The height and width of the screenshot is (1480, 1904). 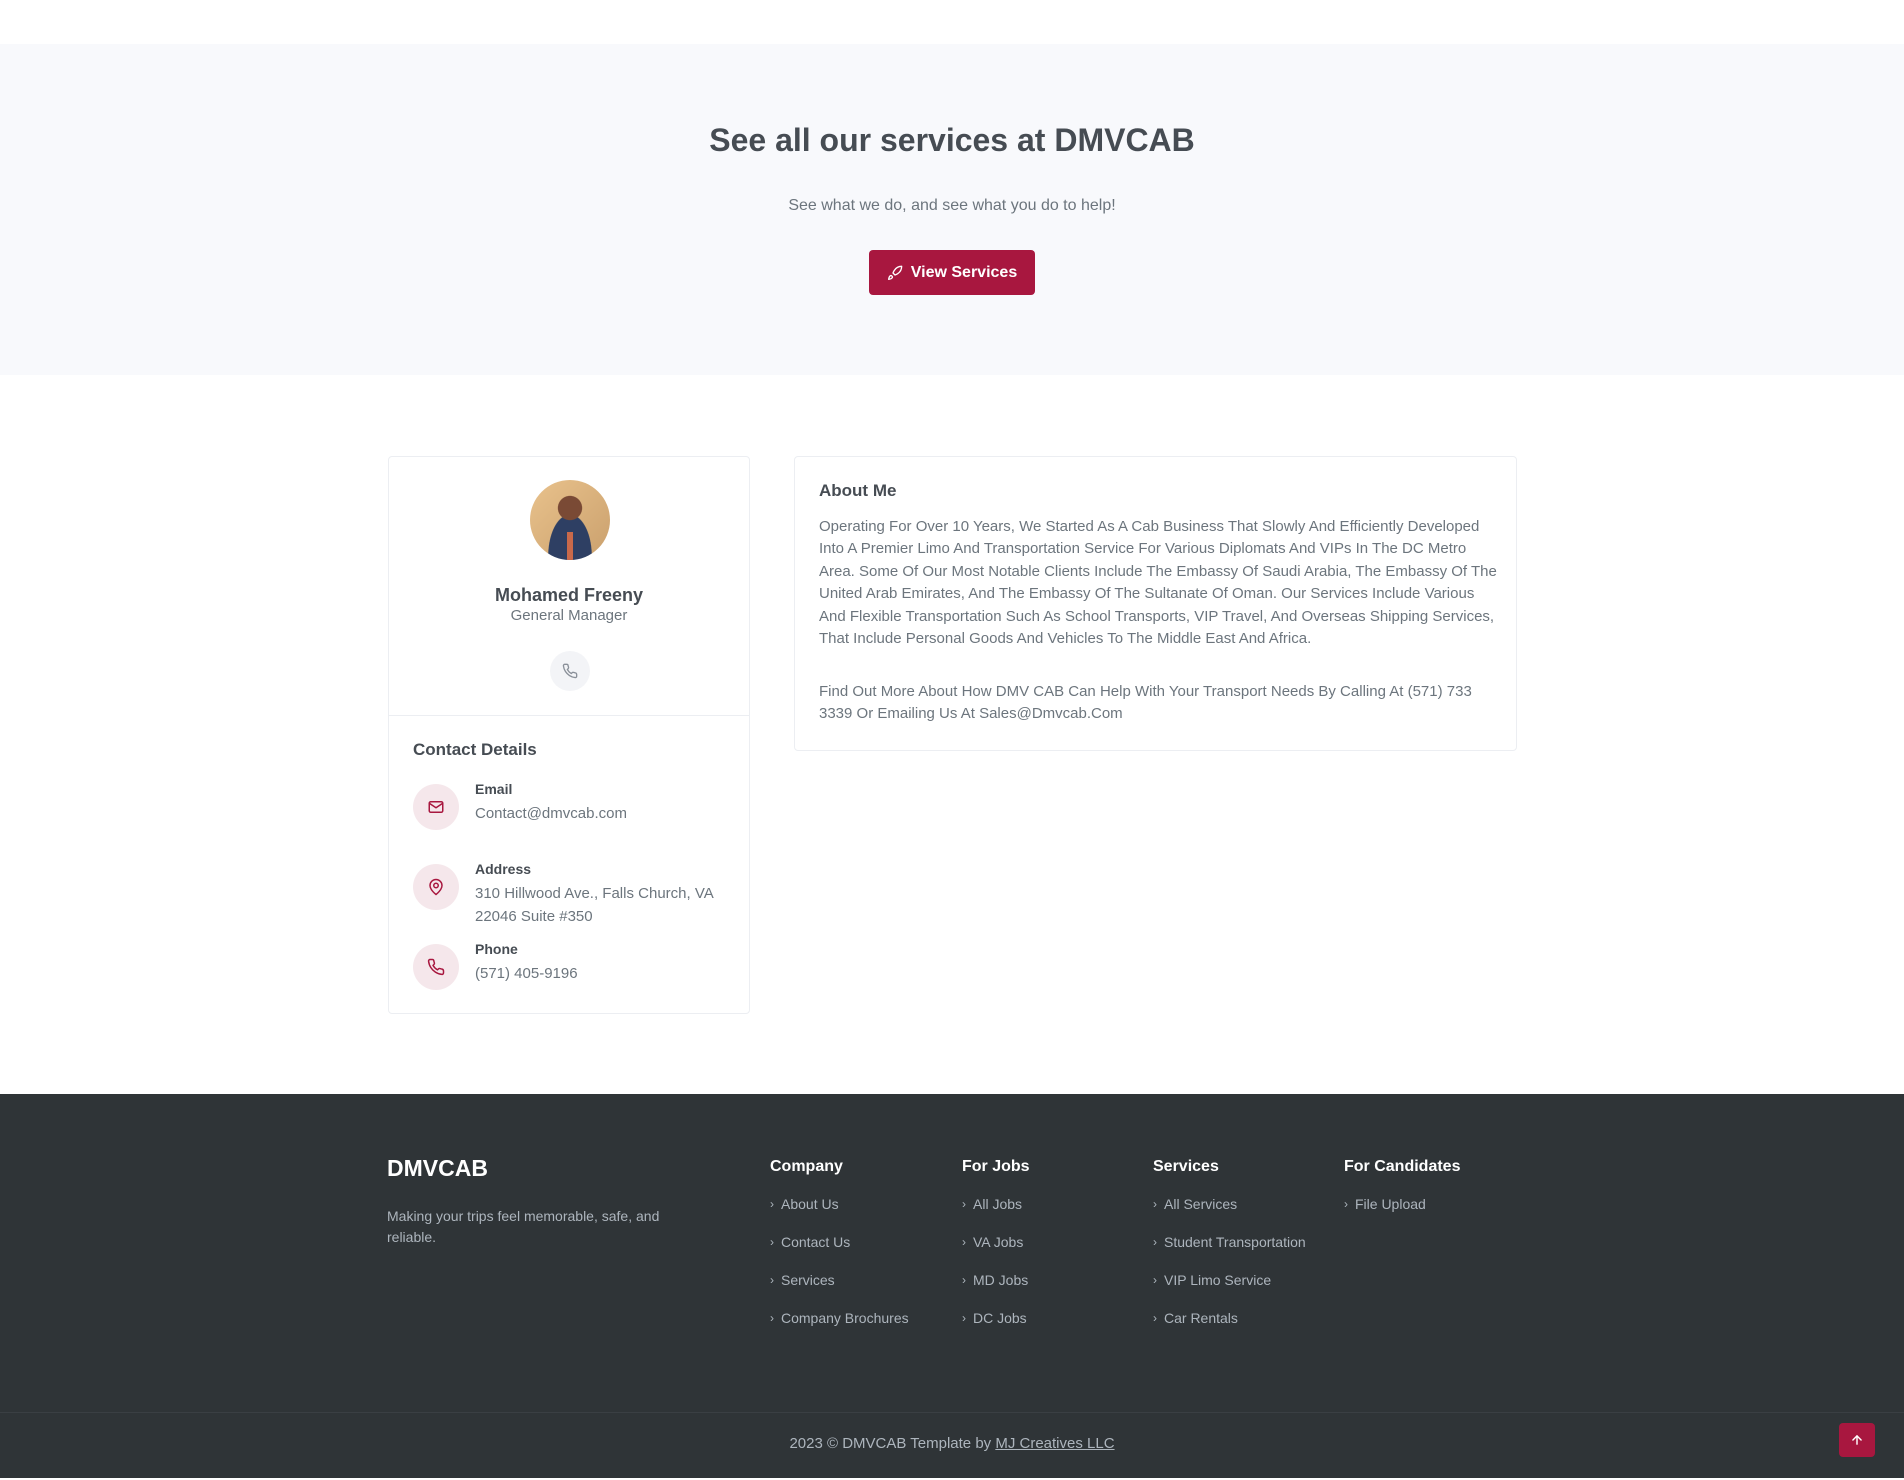 I want to click on arrow-up-icon, so click(x=1857, y=1440).